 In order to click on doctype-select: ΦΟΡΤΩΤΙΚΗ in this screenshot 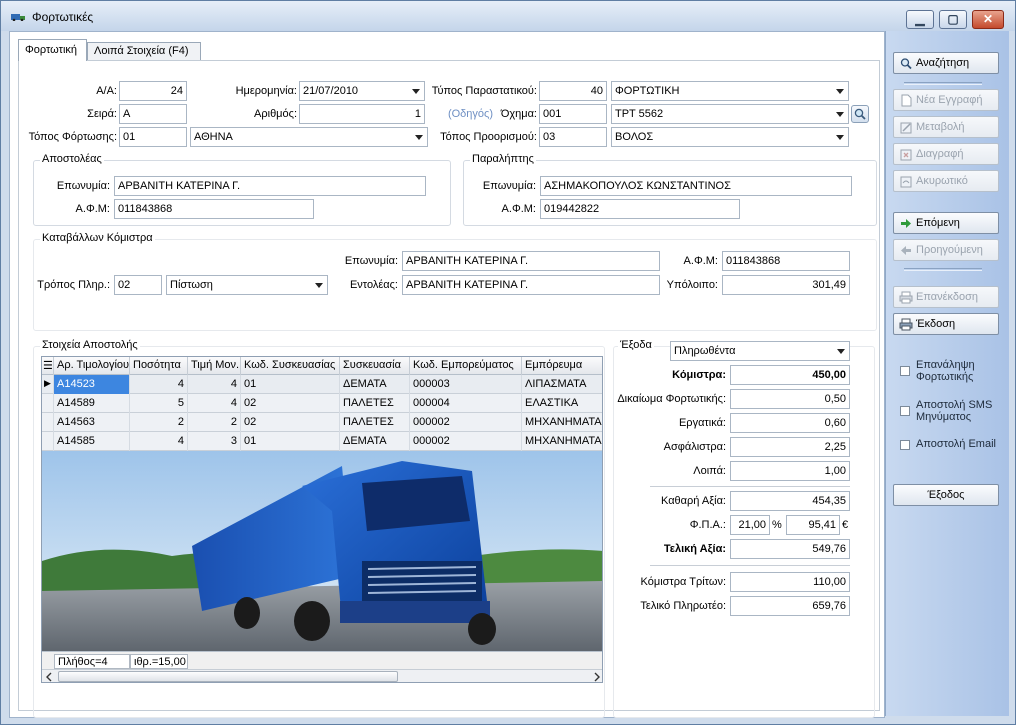, I will do `click(730, 91)`.